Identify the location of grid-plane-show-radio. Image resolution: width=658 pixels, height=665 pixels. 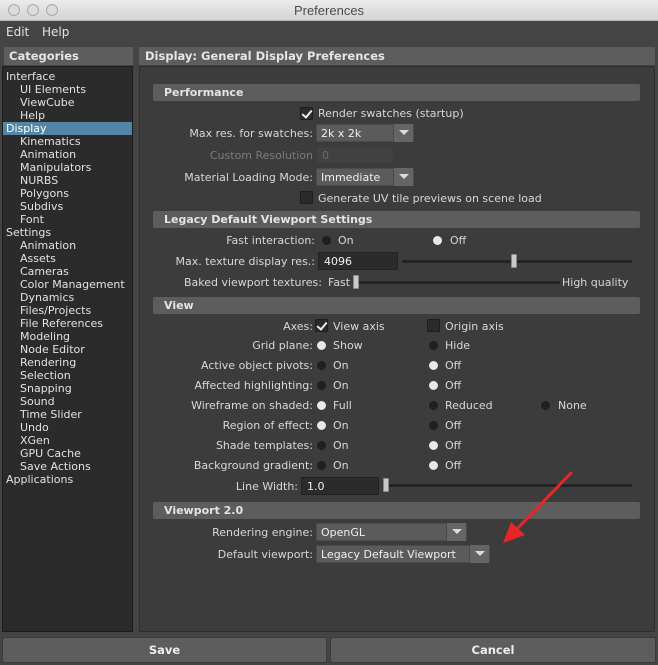
(321, 345).